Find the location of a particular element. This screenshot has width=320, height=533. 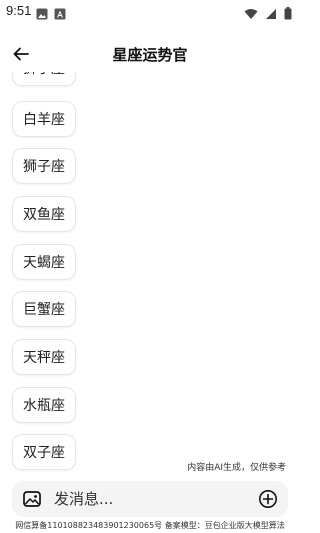

message-input is located at coordinates (149, 499).